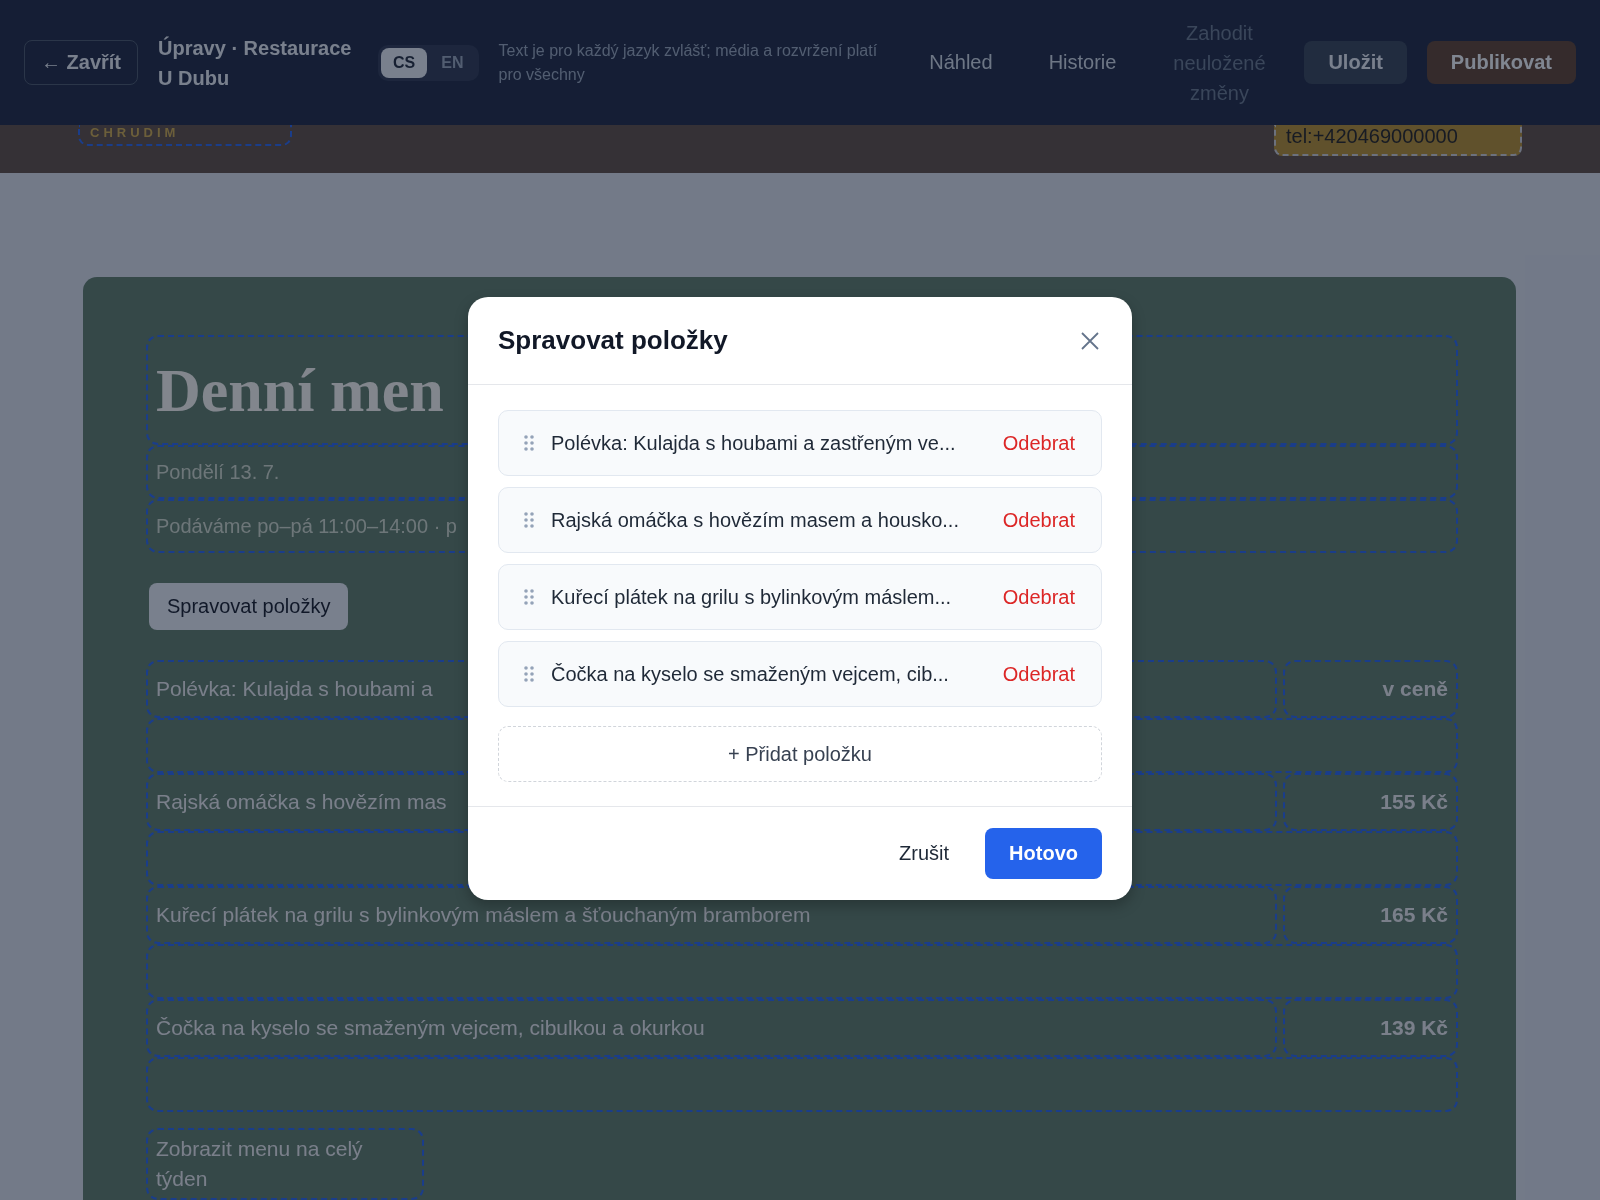  Describe the element at coordinates (1082, 62) in the screenshot. I see `toolbar-link: Historie` at that location.